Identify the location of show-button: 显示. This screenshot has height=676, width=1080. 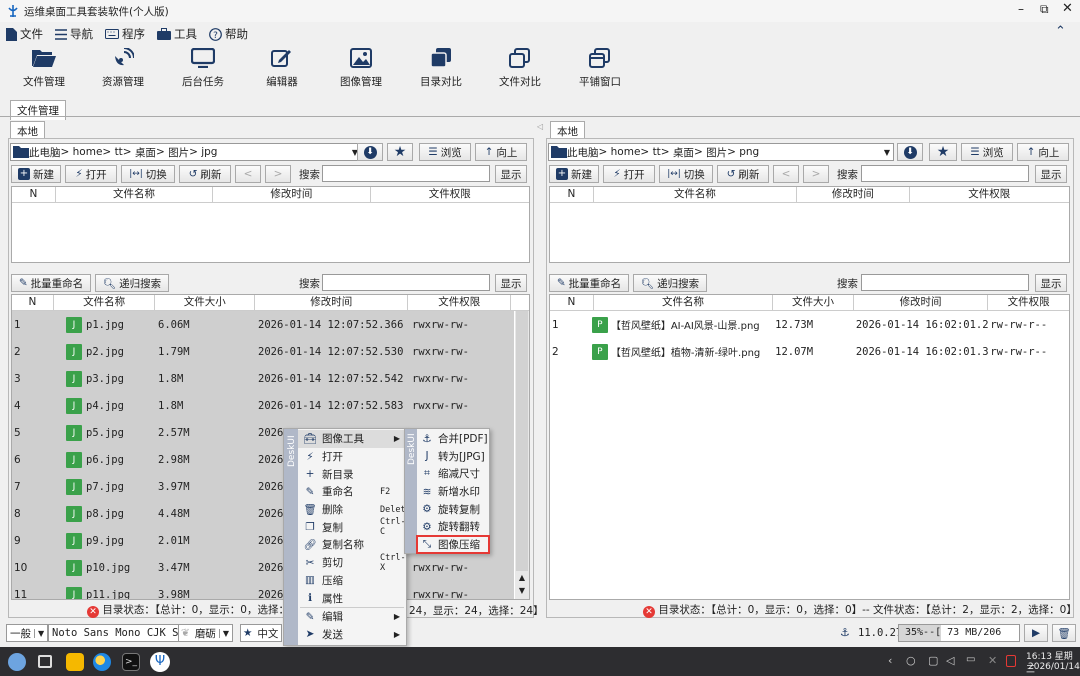
(511, 174).